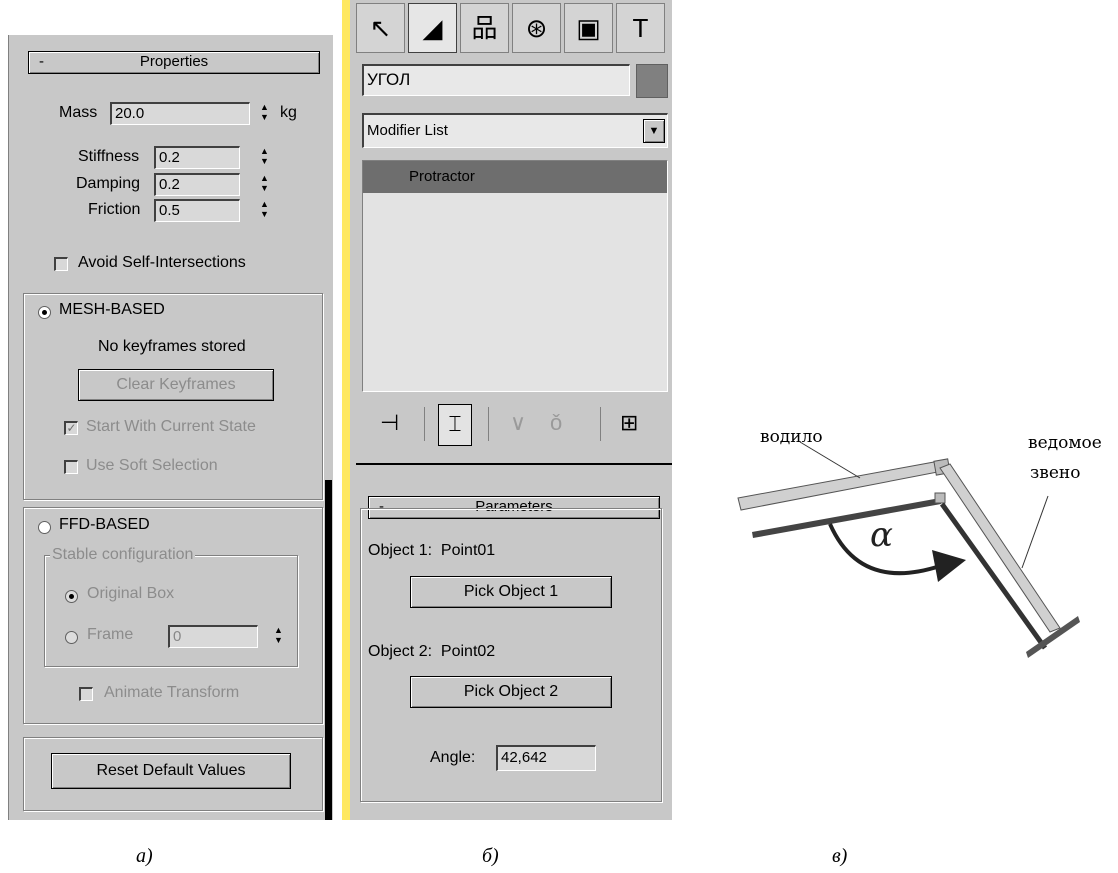 This screenshot has height=873, width=1118. I want to click on joint-inner, so click(940, 498).